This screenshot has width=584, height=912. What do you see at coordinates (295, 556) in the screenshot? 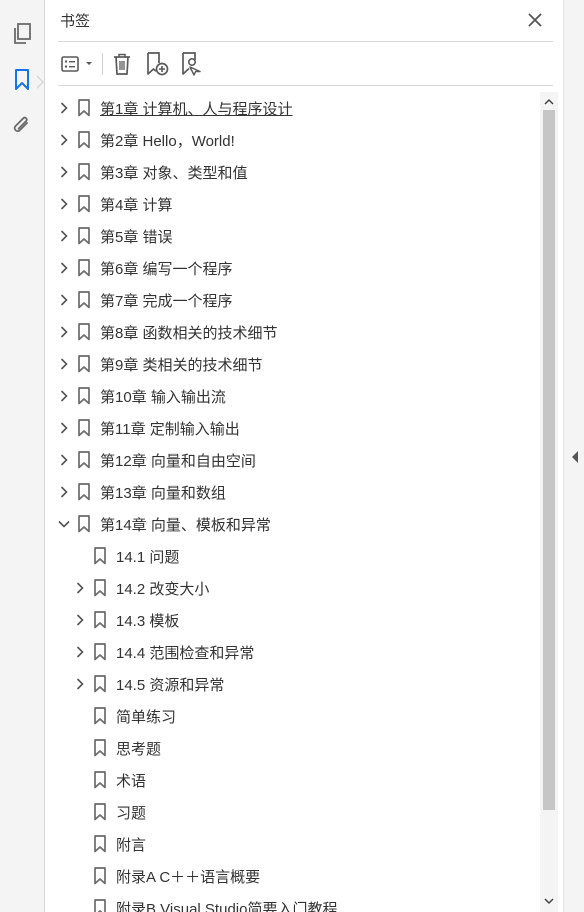
I see `bookmark-row: 14.1 问题` at bounding box center [295, 556].